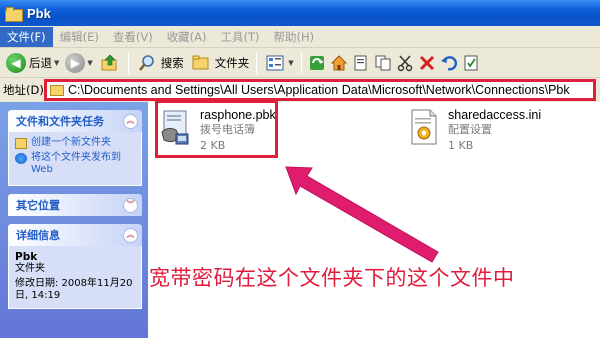 Image resolution: width=600 pixels, height=338 pixels. Describe the element at coordinates (332, 278) in the screenshot. I see `annotation-text: 宽带密码在这个文件夹下的这个文件中` at that location.